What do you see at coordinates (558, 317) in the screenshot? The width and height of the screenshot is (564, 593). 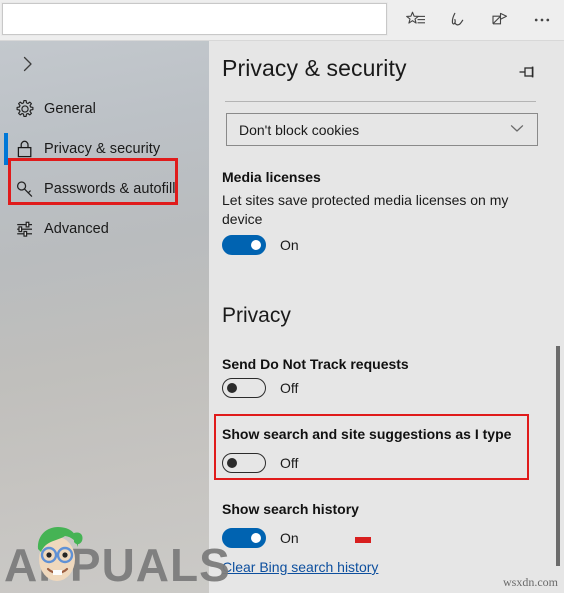 I see `content-scrollbar` at bounding box center [558, 317].